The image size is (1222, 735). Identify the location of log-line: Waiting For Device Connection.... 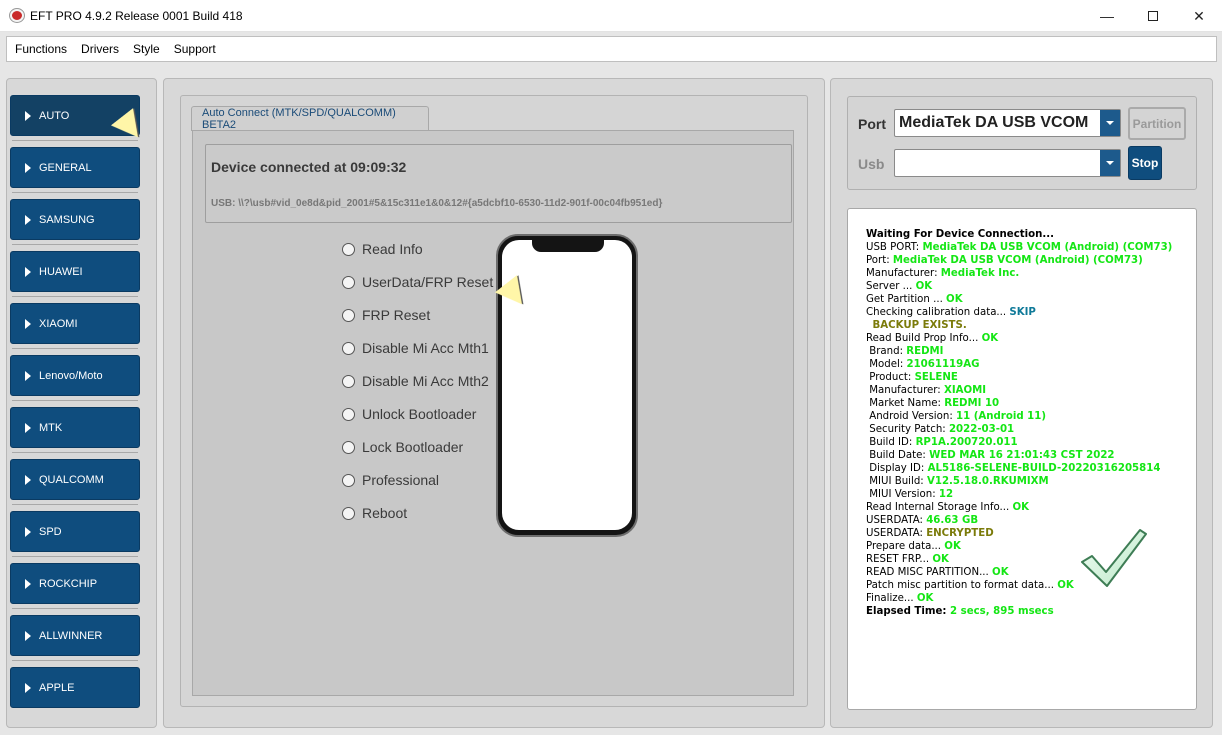
(1019, 234).